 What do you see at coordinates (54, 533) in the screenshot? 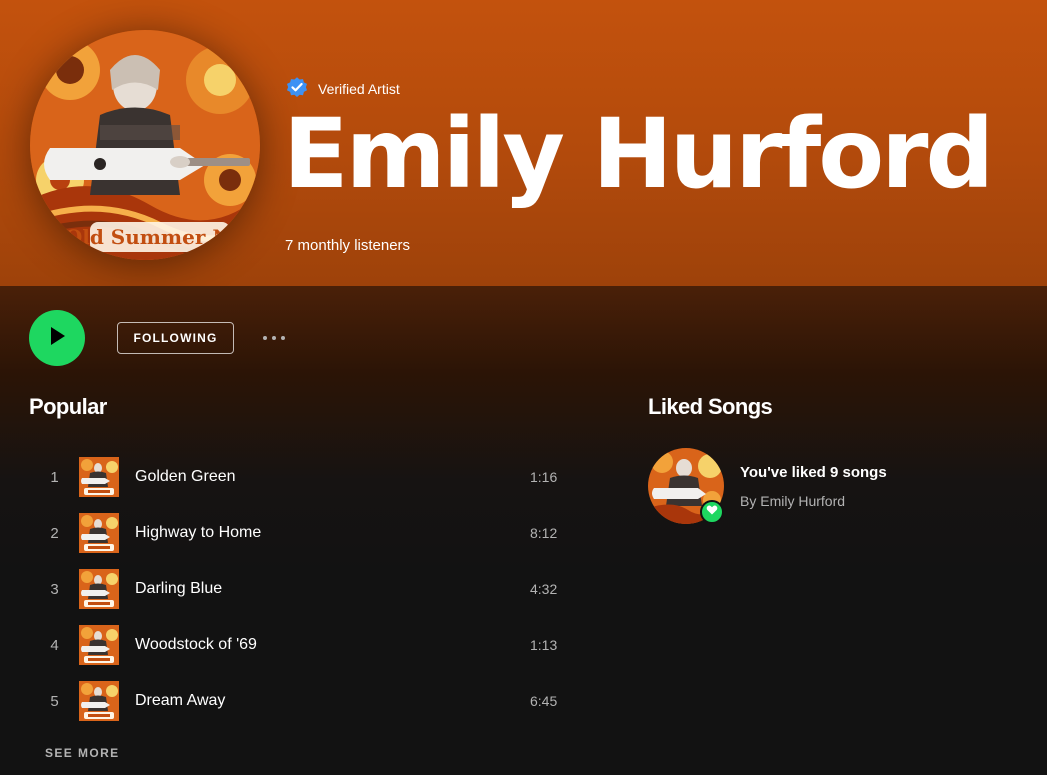
I see `track-number: 2` at bounding box center [54, 533].